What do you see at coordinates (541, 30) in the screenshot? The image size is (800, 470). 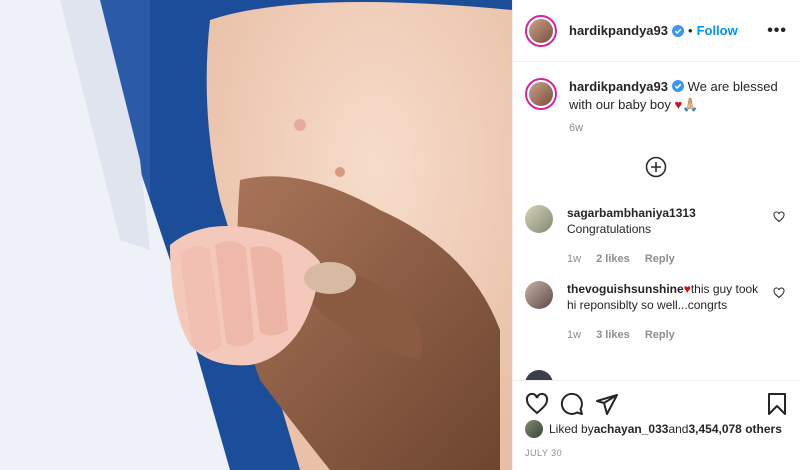 I see `avatar` at bounding box center [541, 30].